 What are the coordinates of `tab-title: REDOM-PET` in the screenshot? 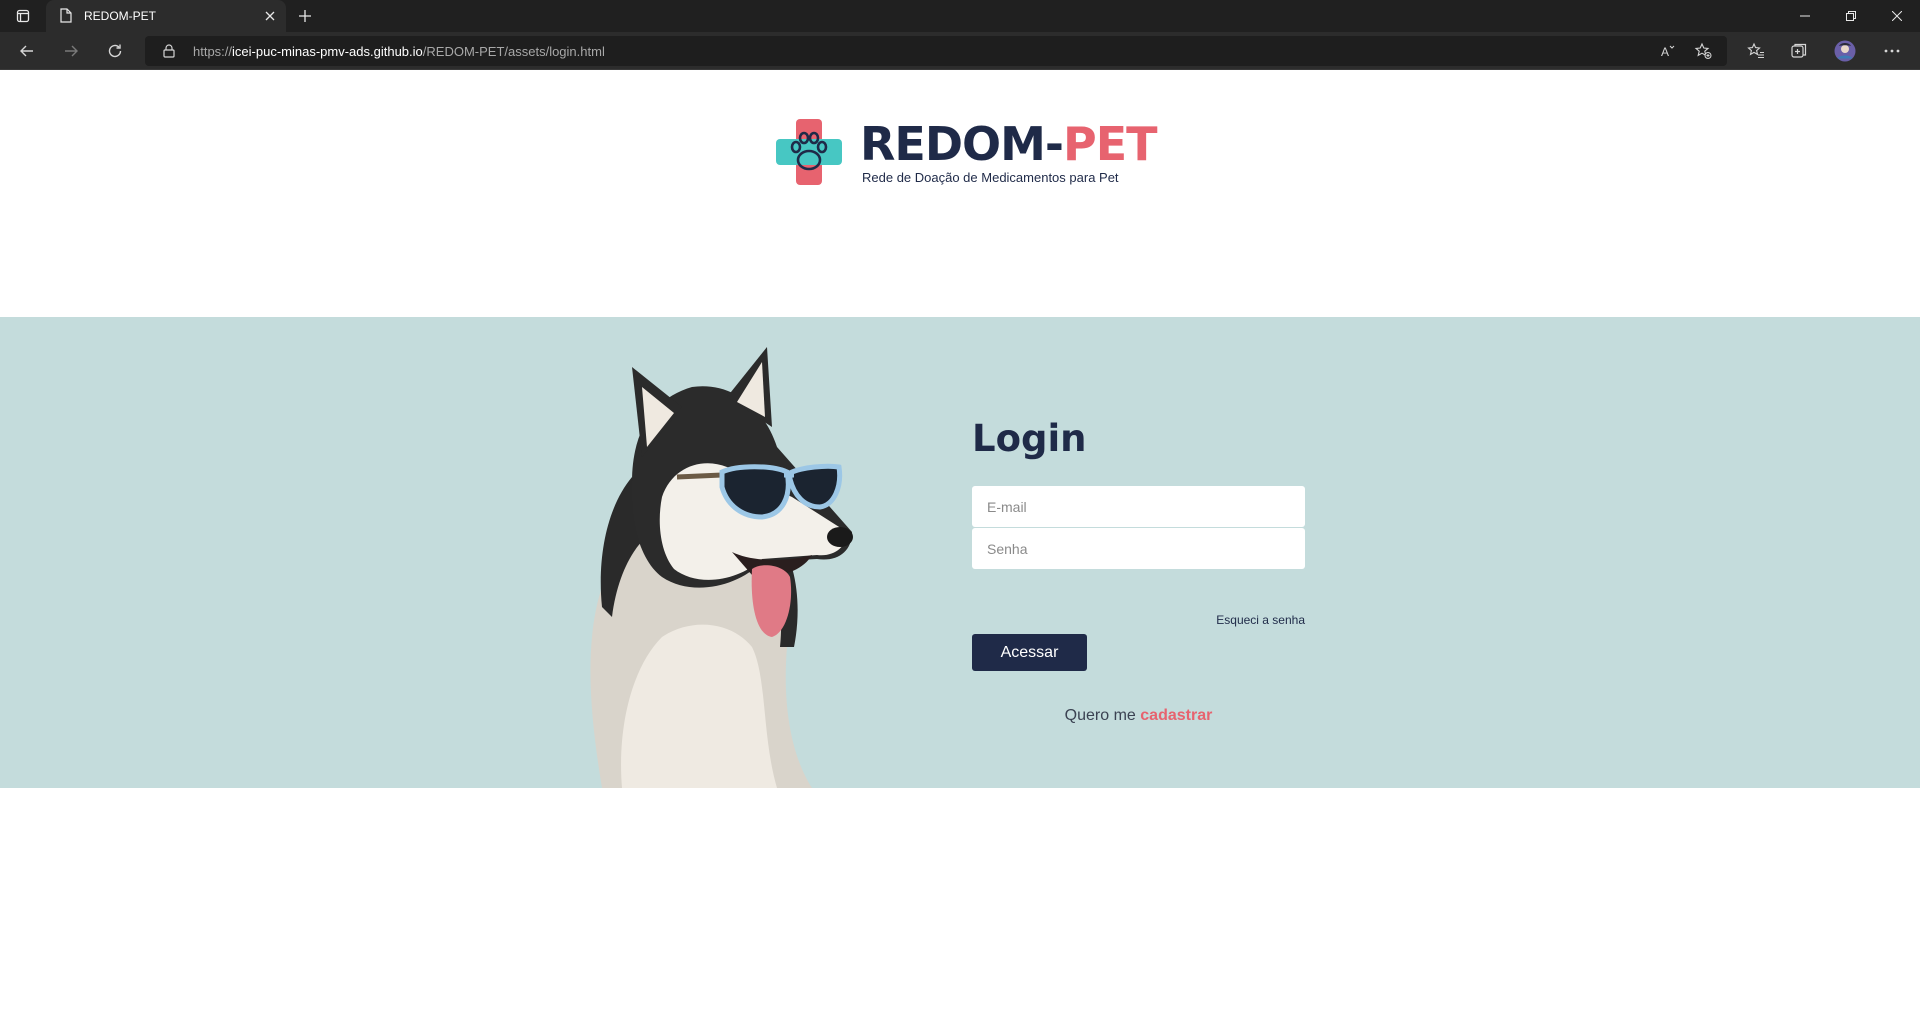 It's located at (120, 16).